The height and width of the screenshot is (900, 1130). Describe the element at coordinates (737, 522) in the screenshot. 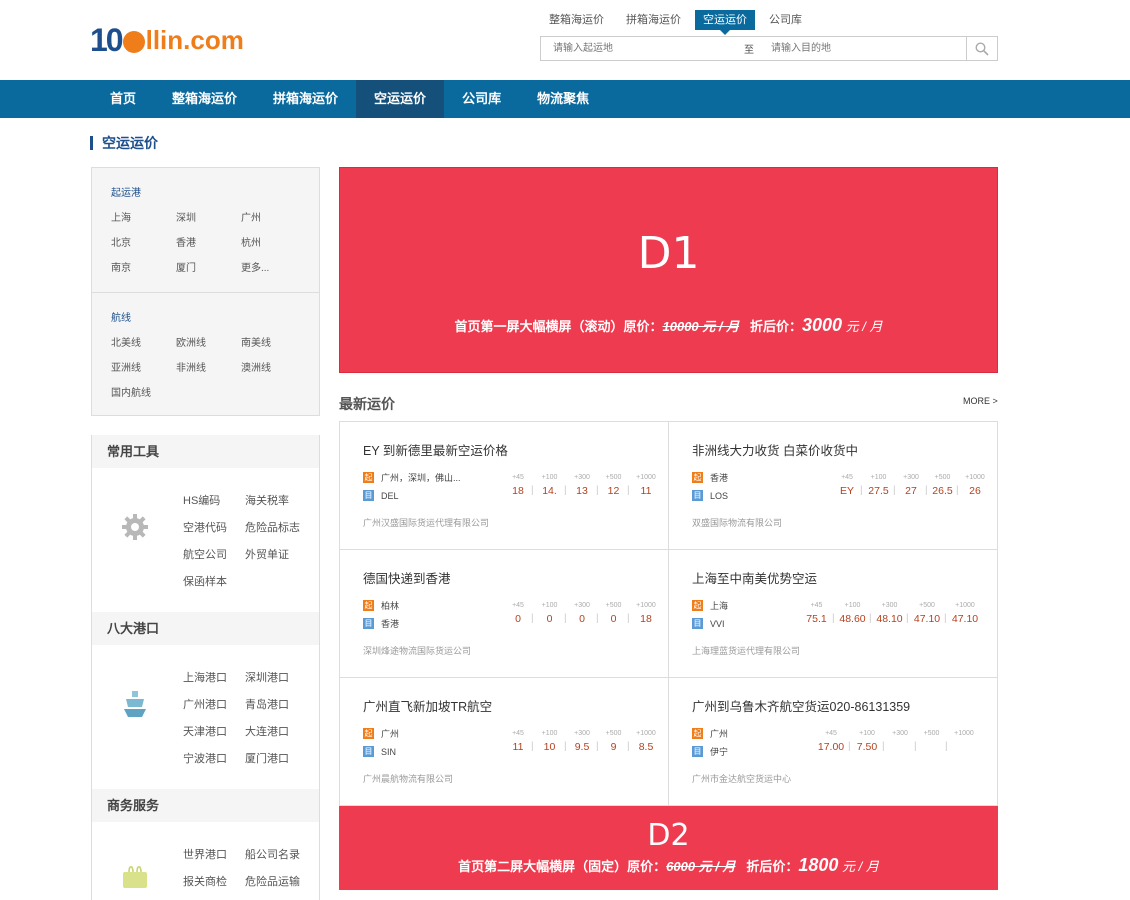

I see `company-name: 双盛国际物流有限公司` at that location.